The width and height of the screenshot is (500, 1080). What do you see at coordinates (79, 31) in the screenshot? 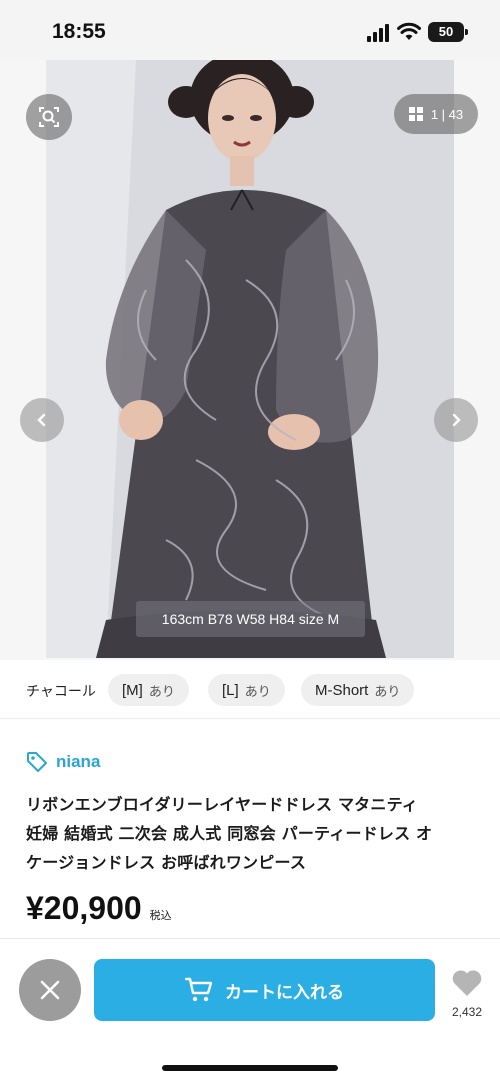
I see `status-time: 18:55` at bounding box center [79, 31].